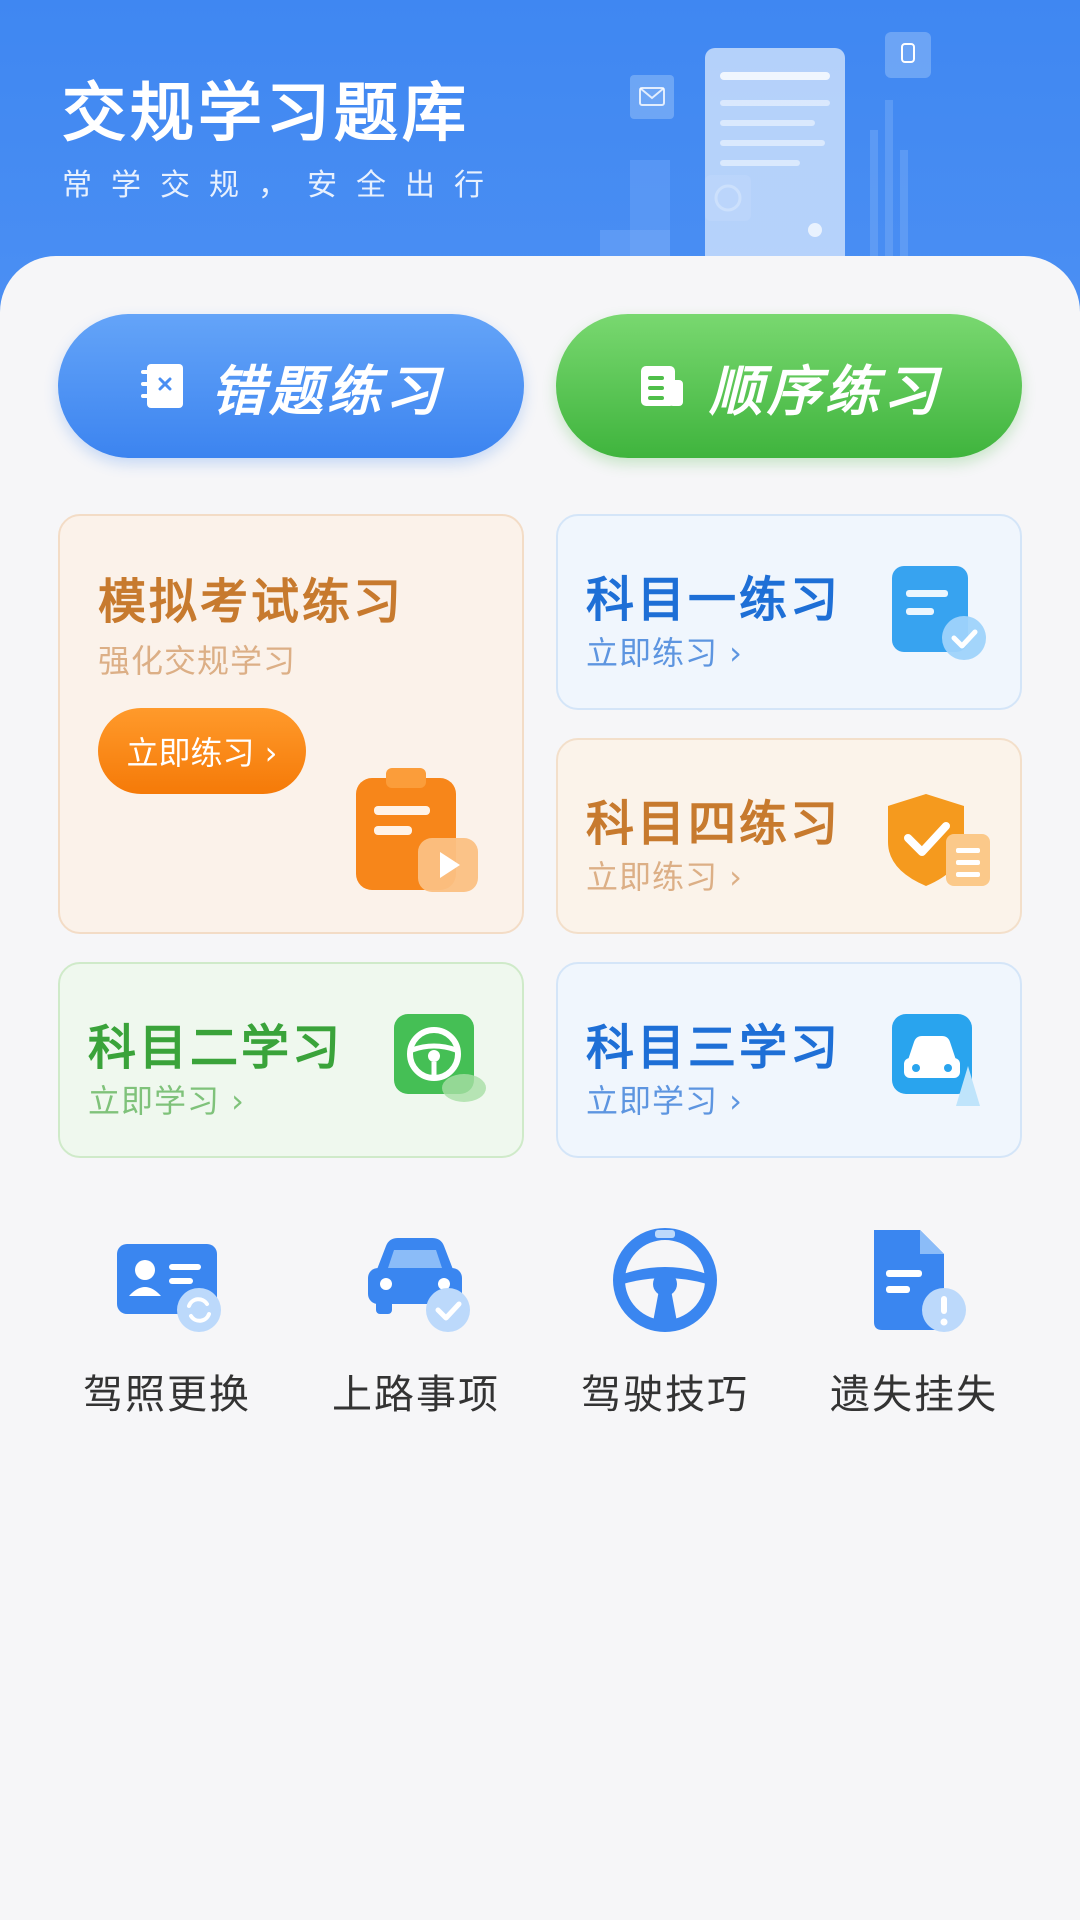  Describe the element at coordinates (419, 1285) in the screenshot. I see `car-check-icon` at that location.